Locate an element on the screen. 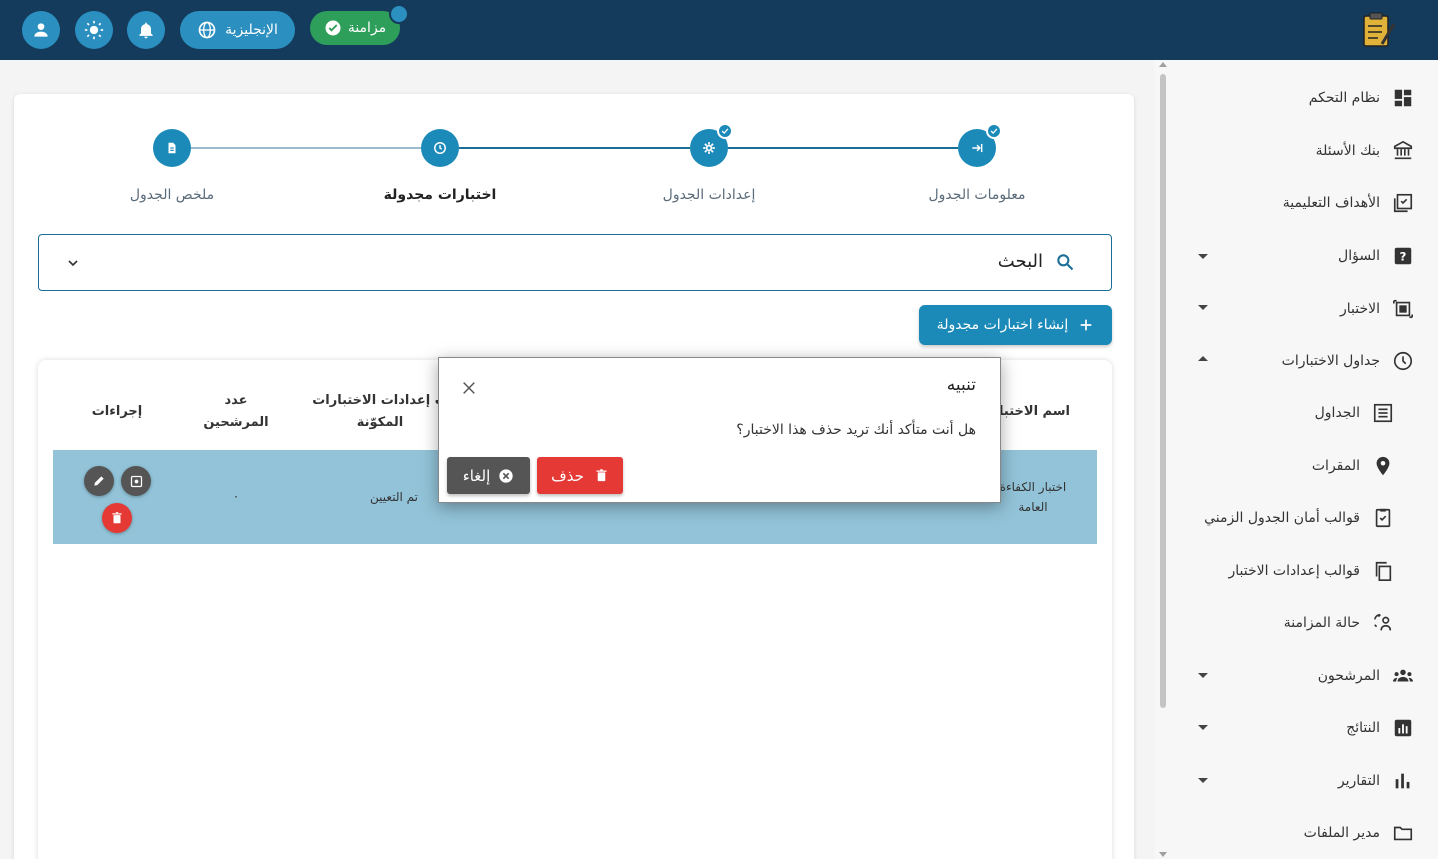  cancel-button: إلغاء is located at coordinates (488, 475).